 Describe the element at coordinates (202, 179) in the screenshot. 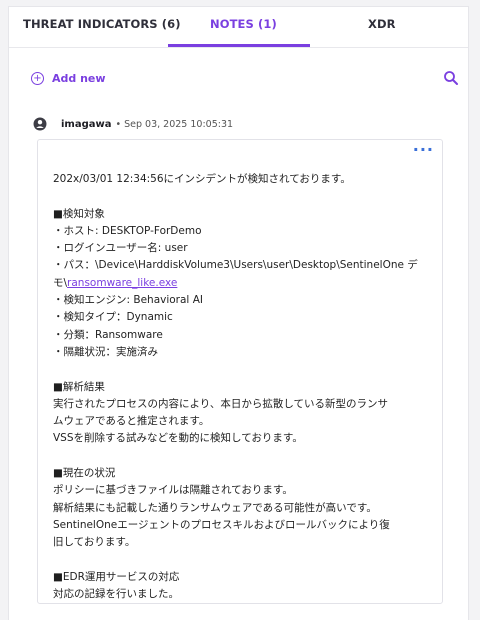

I see `note-line: 202x/03/01 12:34:56にインシデントが検知されております。` at that location.